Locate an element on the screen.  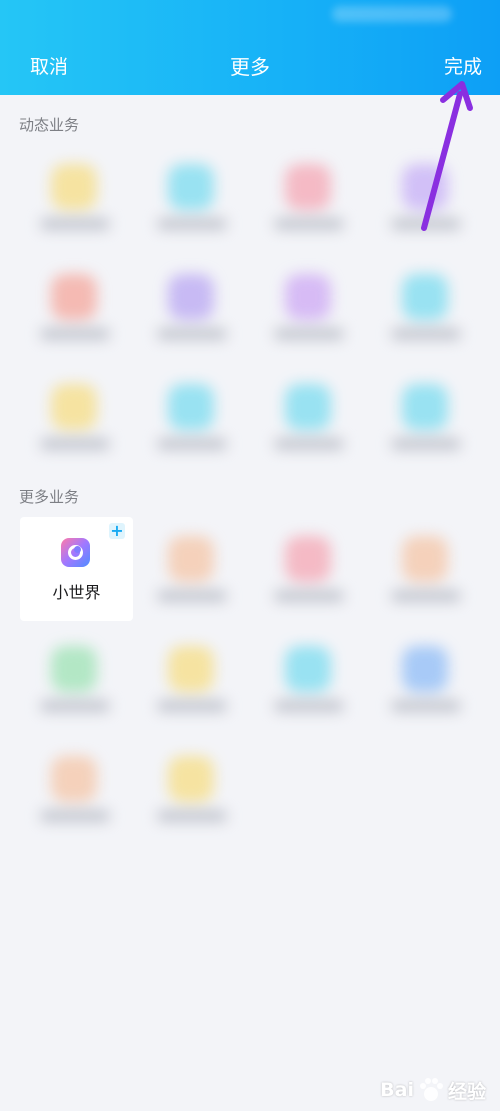
annotation-arrow-icon is located at coordinates (447, 156).